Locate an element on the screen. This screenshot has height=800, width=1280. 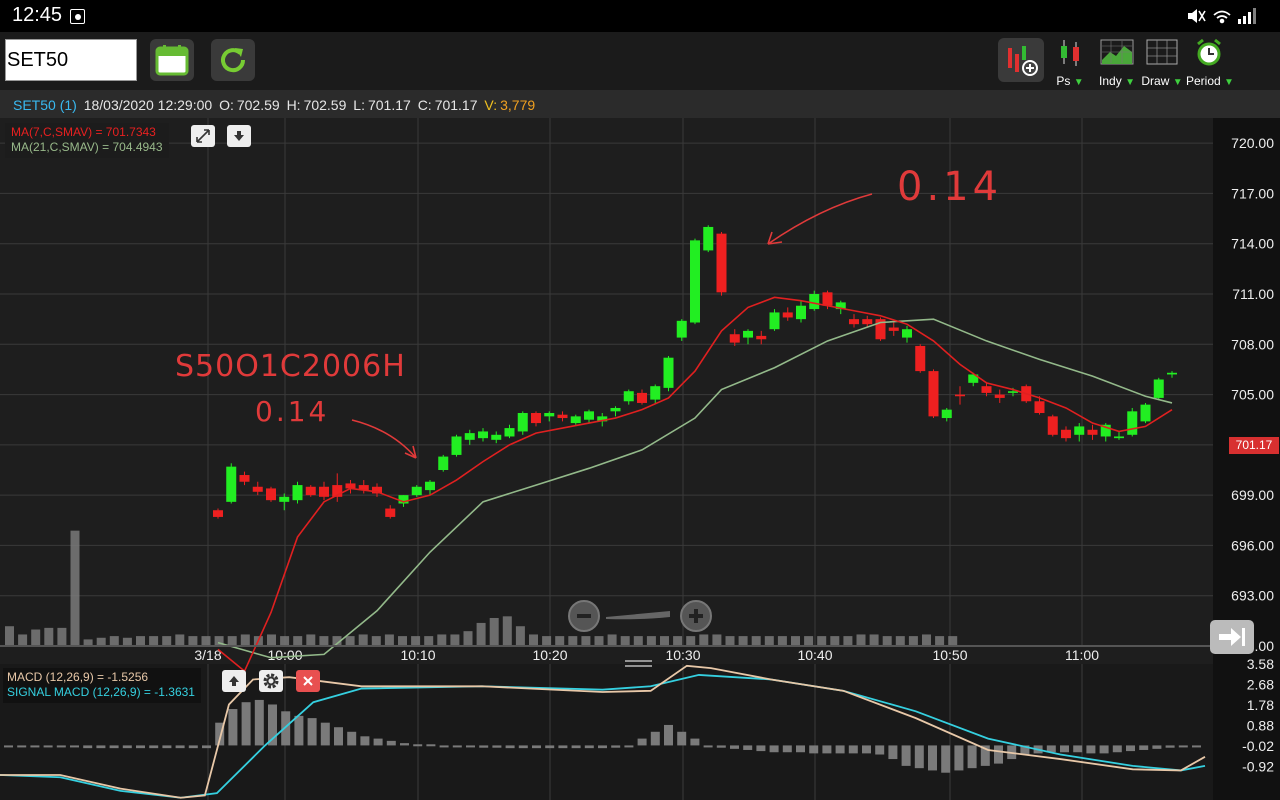
ps-label: Ps is located at coordinates (1063, 81).